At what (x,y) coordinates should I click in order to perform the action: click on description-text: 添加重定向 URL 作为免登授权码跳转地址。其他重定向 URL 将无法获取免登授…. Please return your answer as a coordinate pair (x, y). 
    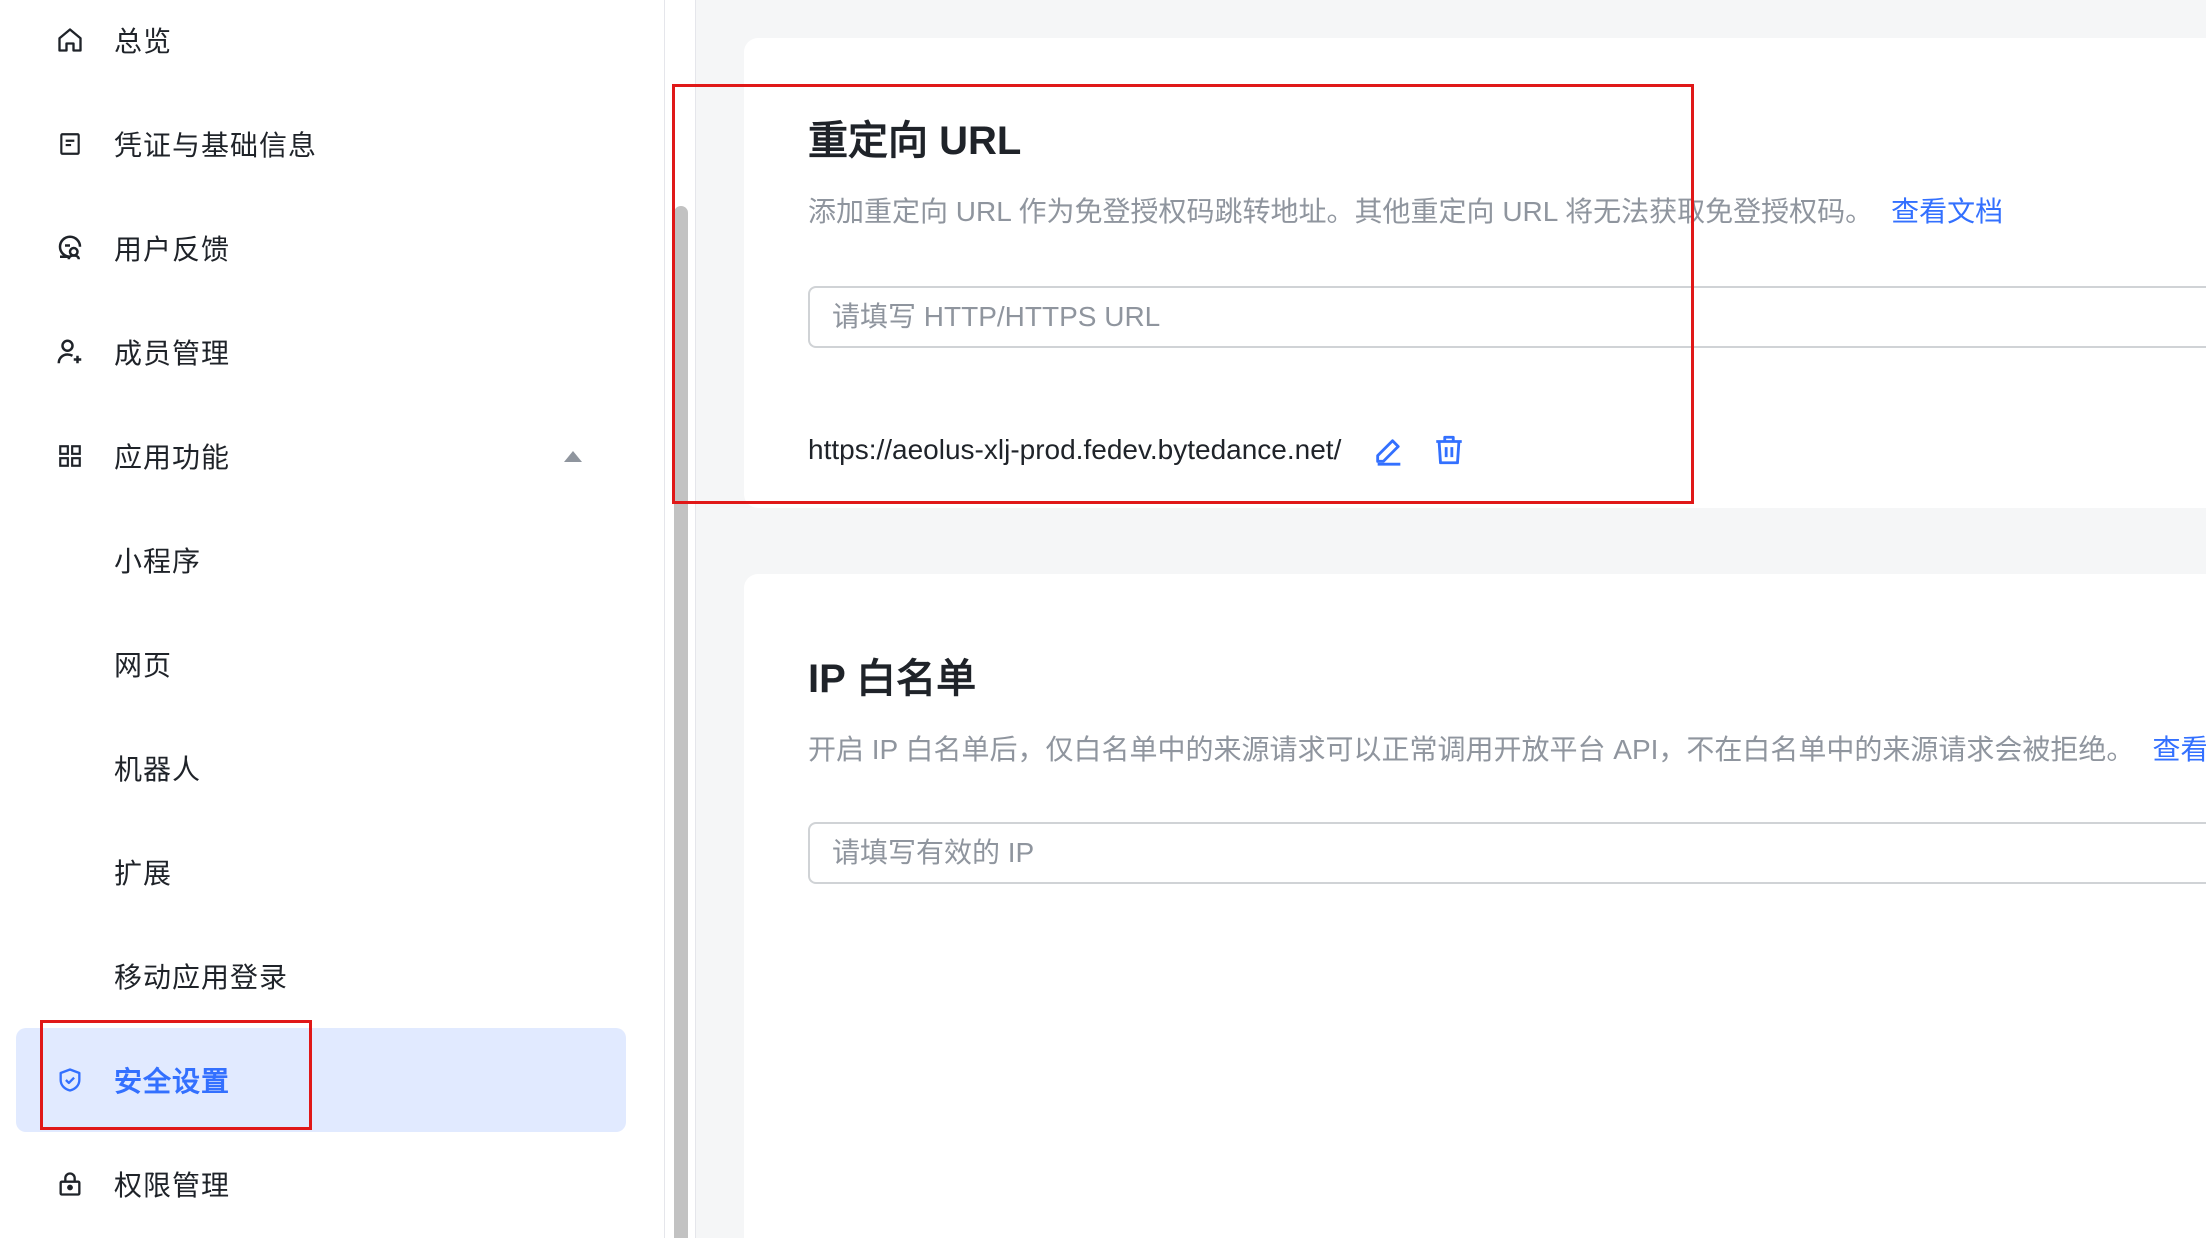
    Looking at the image, I should click on (1341, 211).